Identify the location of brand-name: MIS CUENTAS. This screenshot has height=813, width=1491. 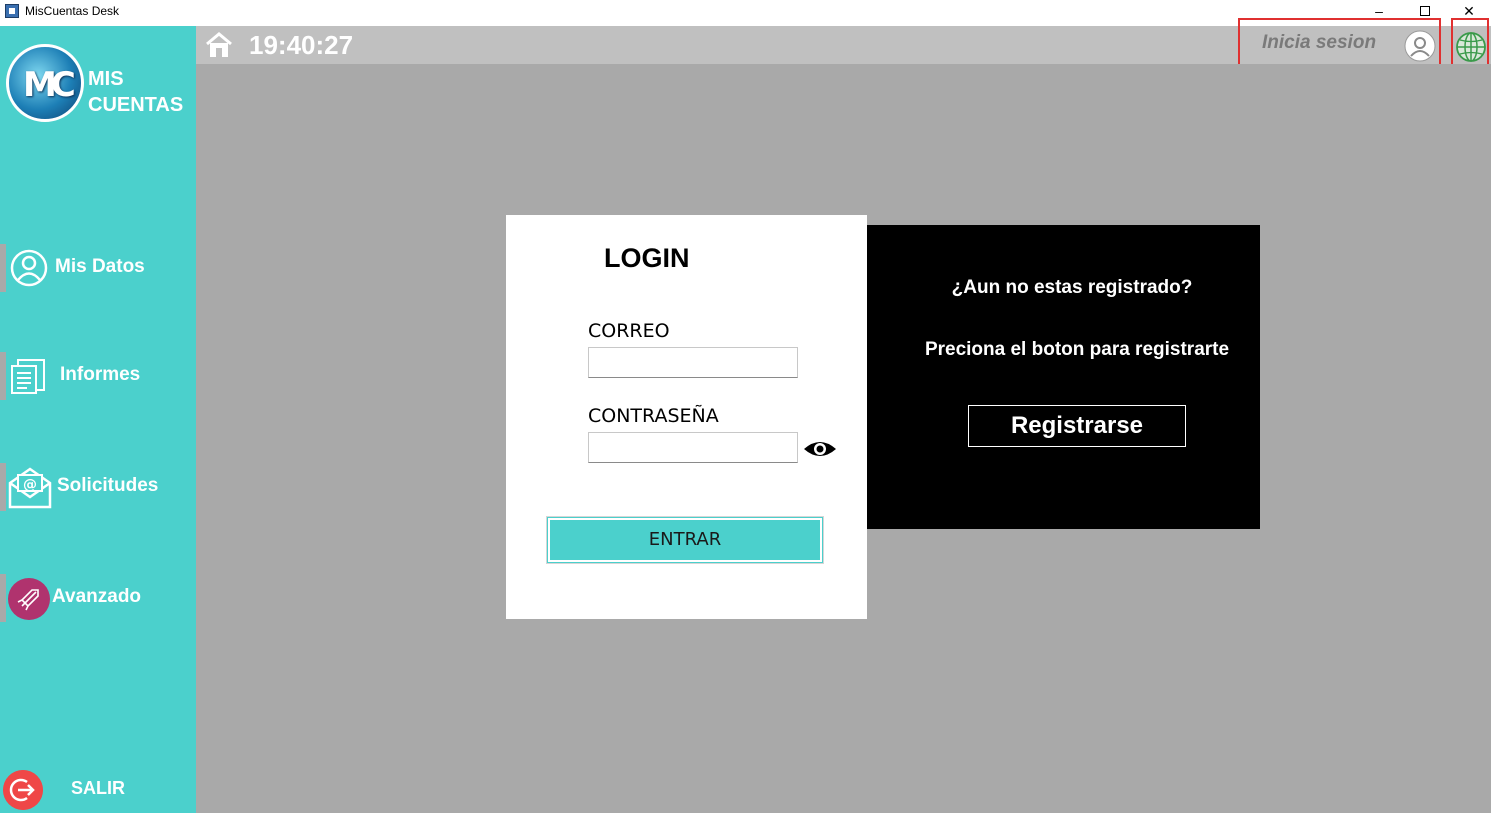
(135, 92).